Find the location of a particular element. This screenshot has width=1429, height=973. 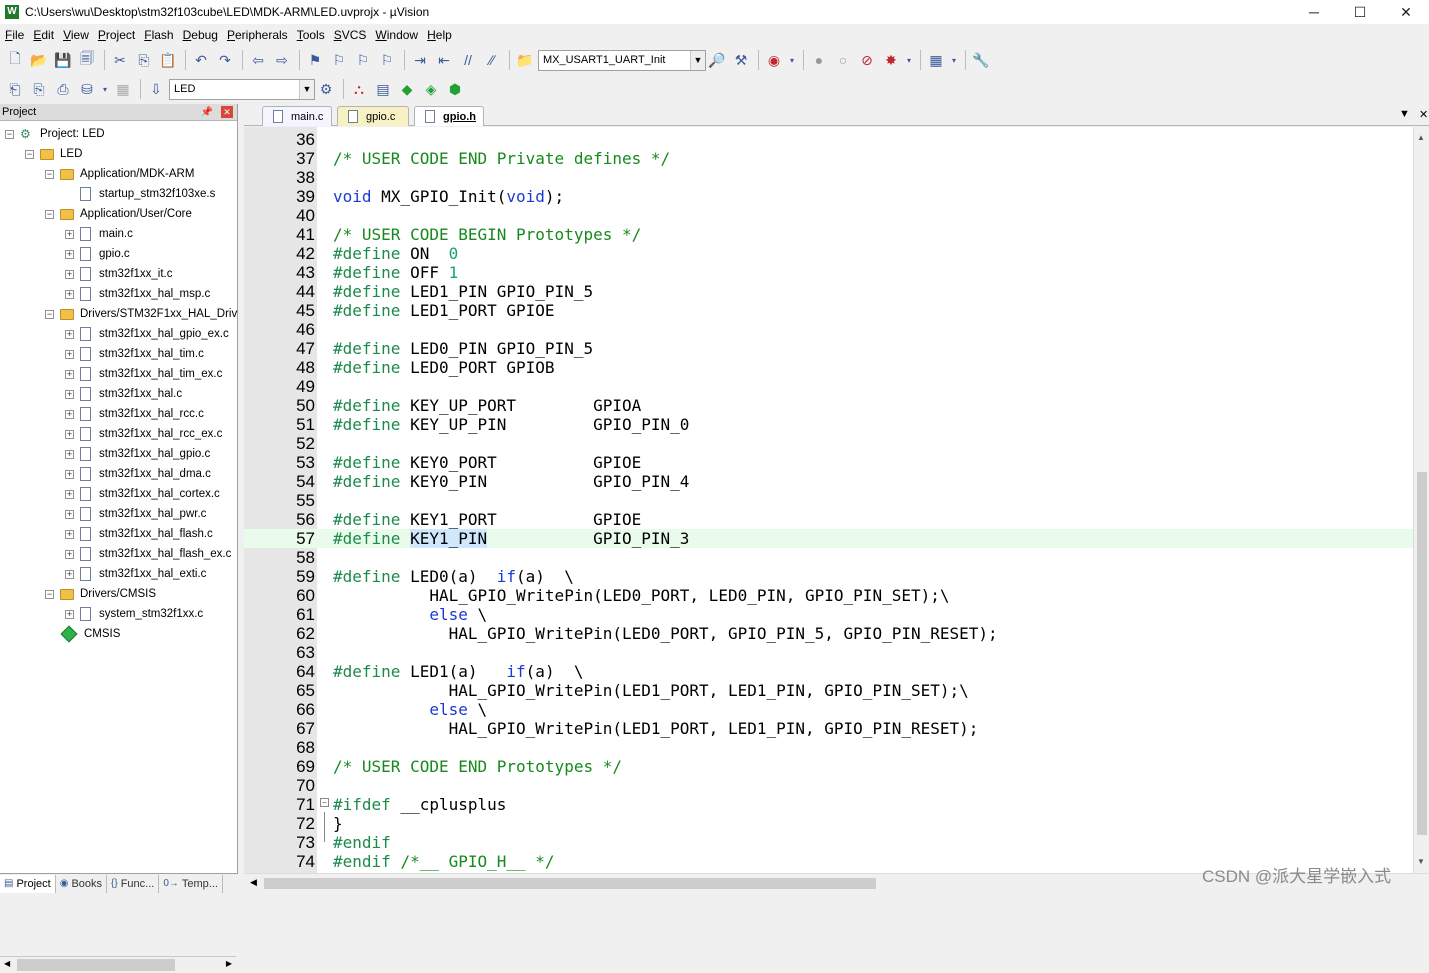

code-line: 68 is located at coordinates (829, 747).